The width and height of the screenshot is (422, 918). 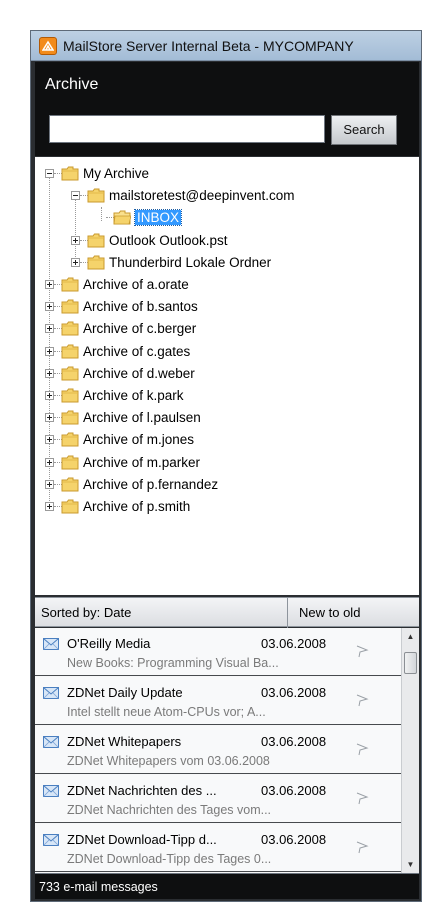 I want to click on tree-item-label: Archive of k.park, so click(x=133, y=395).